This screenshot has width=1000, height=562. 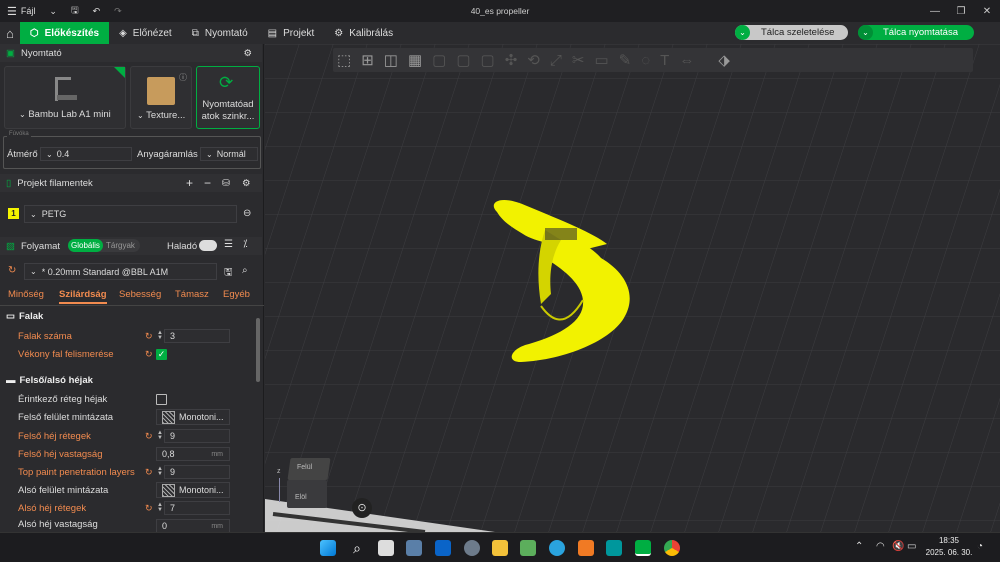 What do you see at coordinates (614, 548) in the screenshot?
I see `arduino-icon` at bounding box center [614, 548].